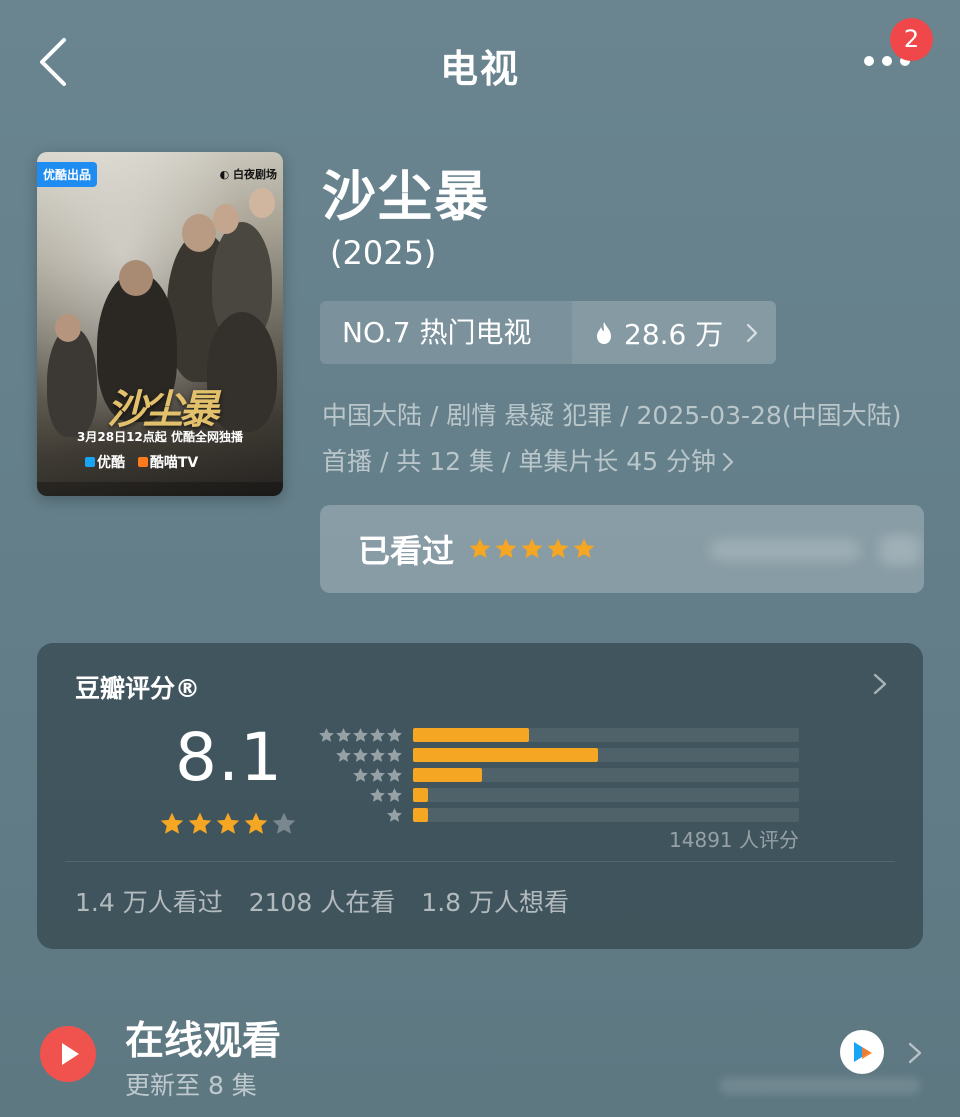  I want to click on play-icon, so click(68, 1054).